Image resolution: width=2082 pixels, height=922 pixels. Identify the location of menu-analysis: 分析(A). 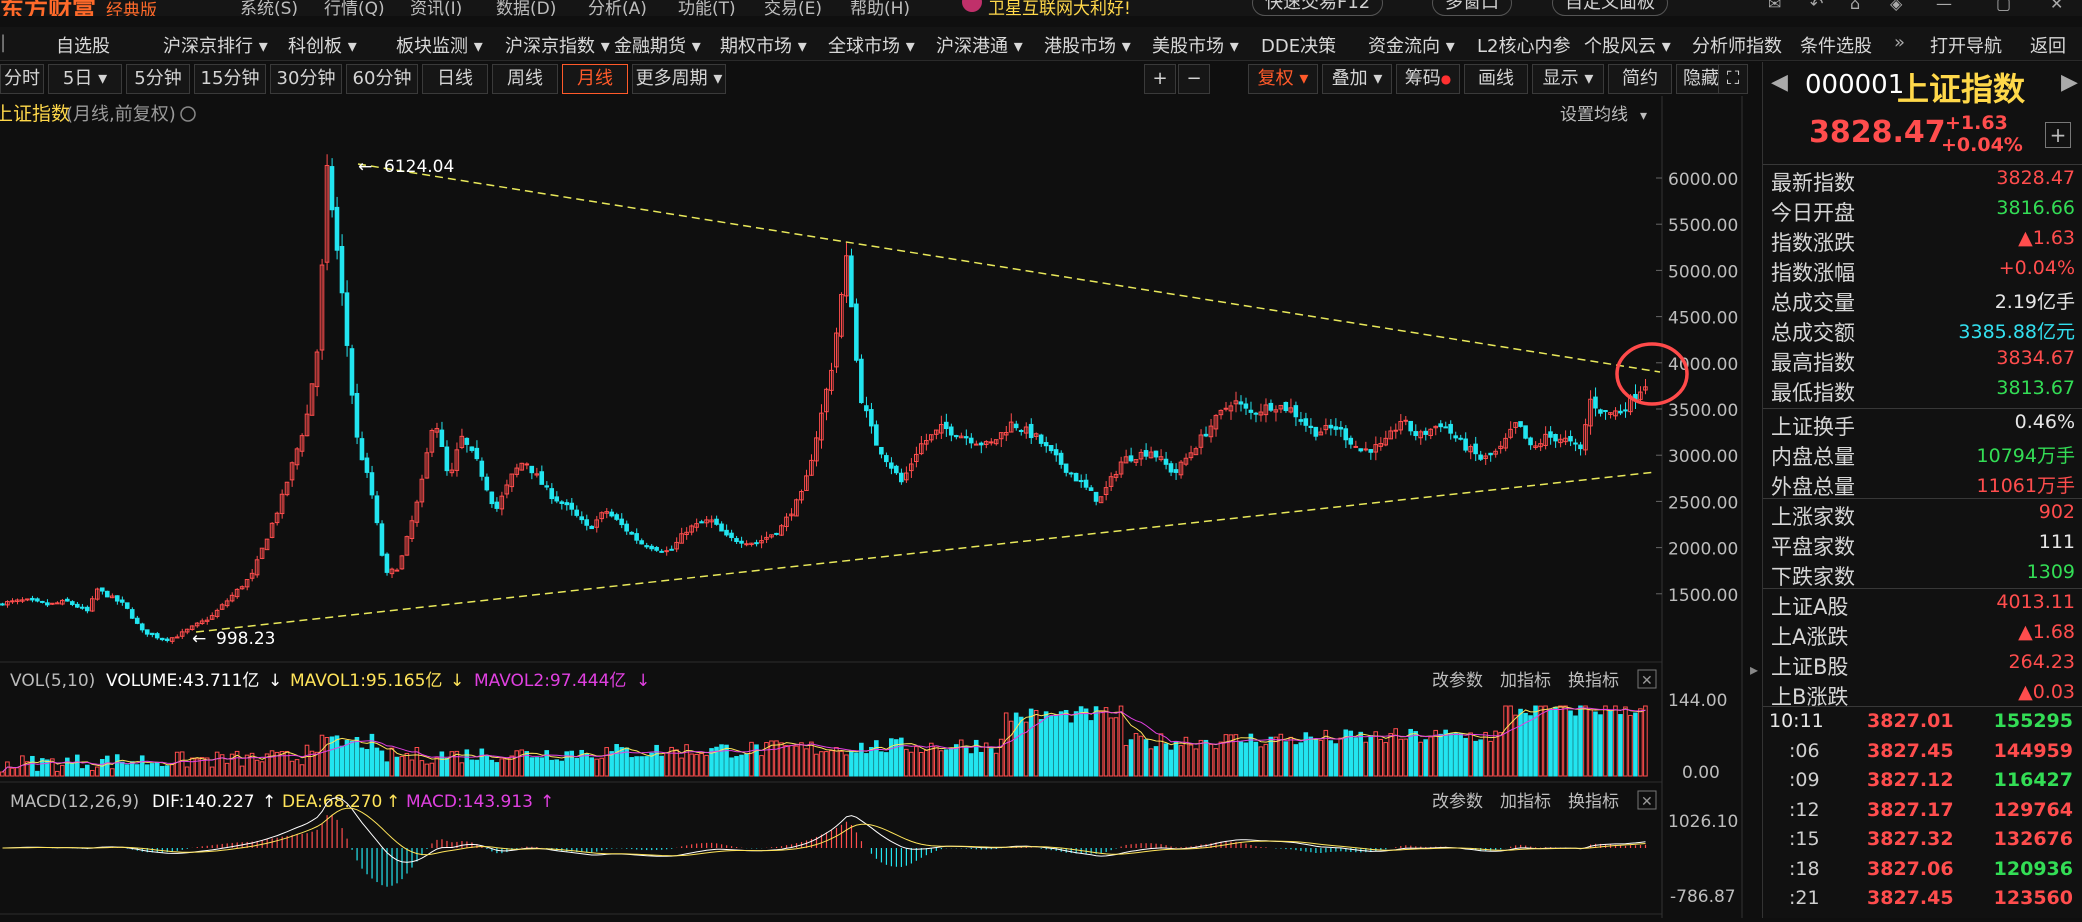
(617, 8).